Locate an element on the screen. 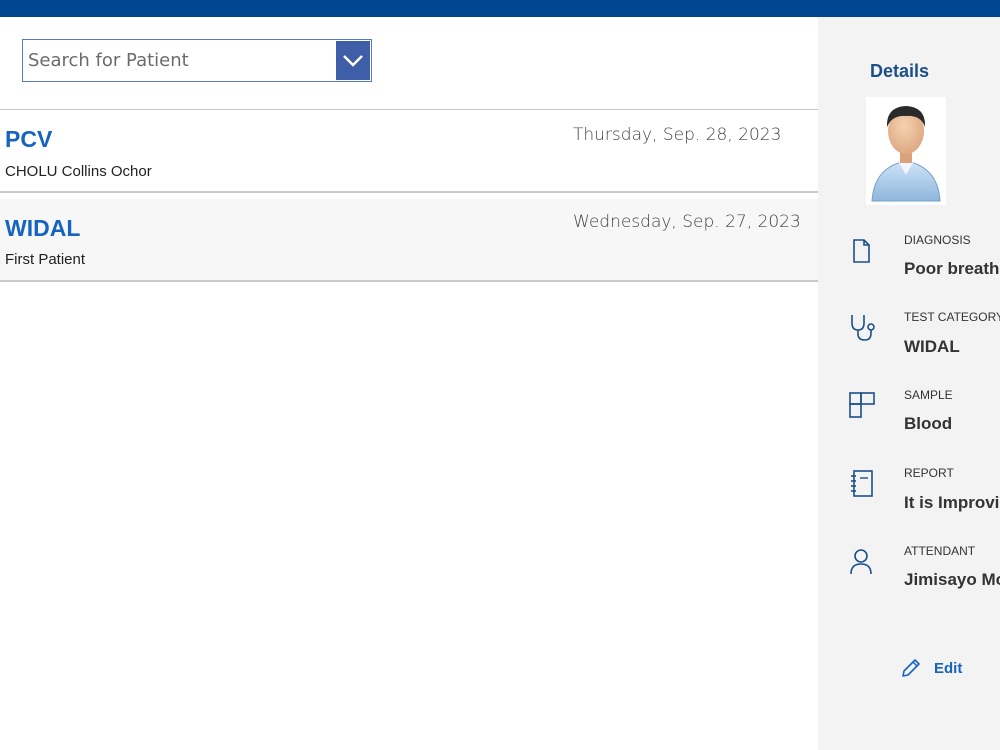  report-value: It is Improvin is located at coordinates (952, 502).